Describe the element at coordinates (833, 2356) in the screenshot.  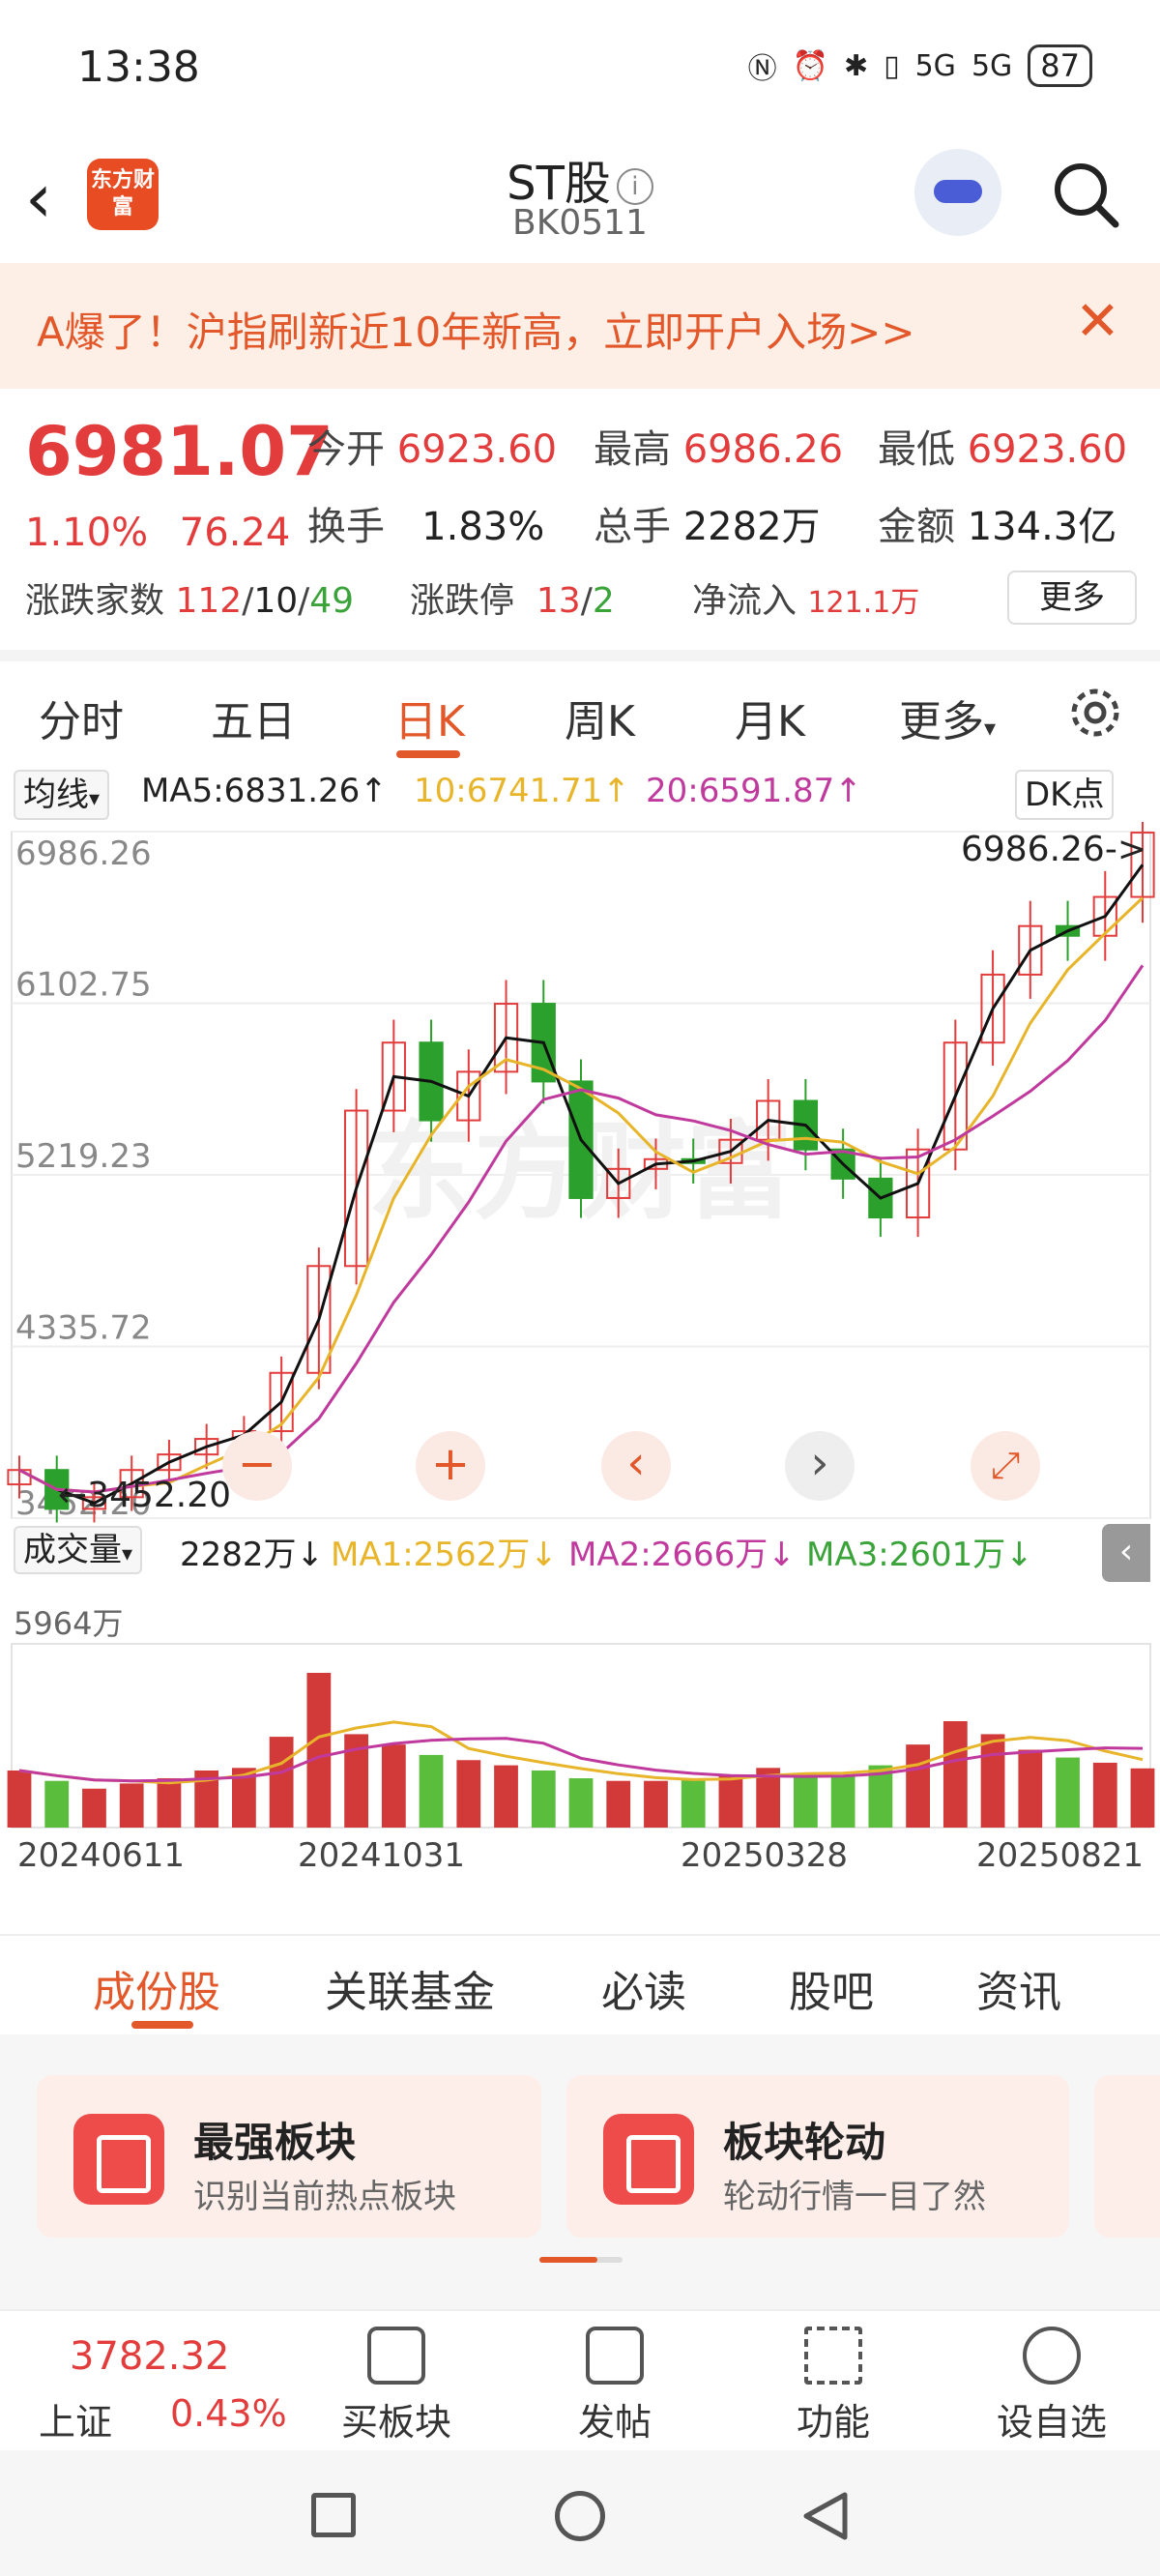
I see `functions-icon` at that location.